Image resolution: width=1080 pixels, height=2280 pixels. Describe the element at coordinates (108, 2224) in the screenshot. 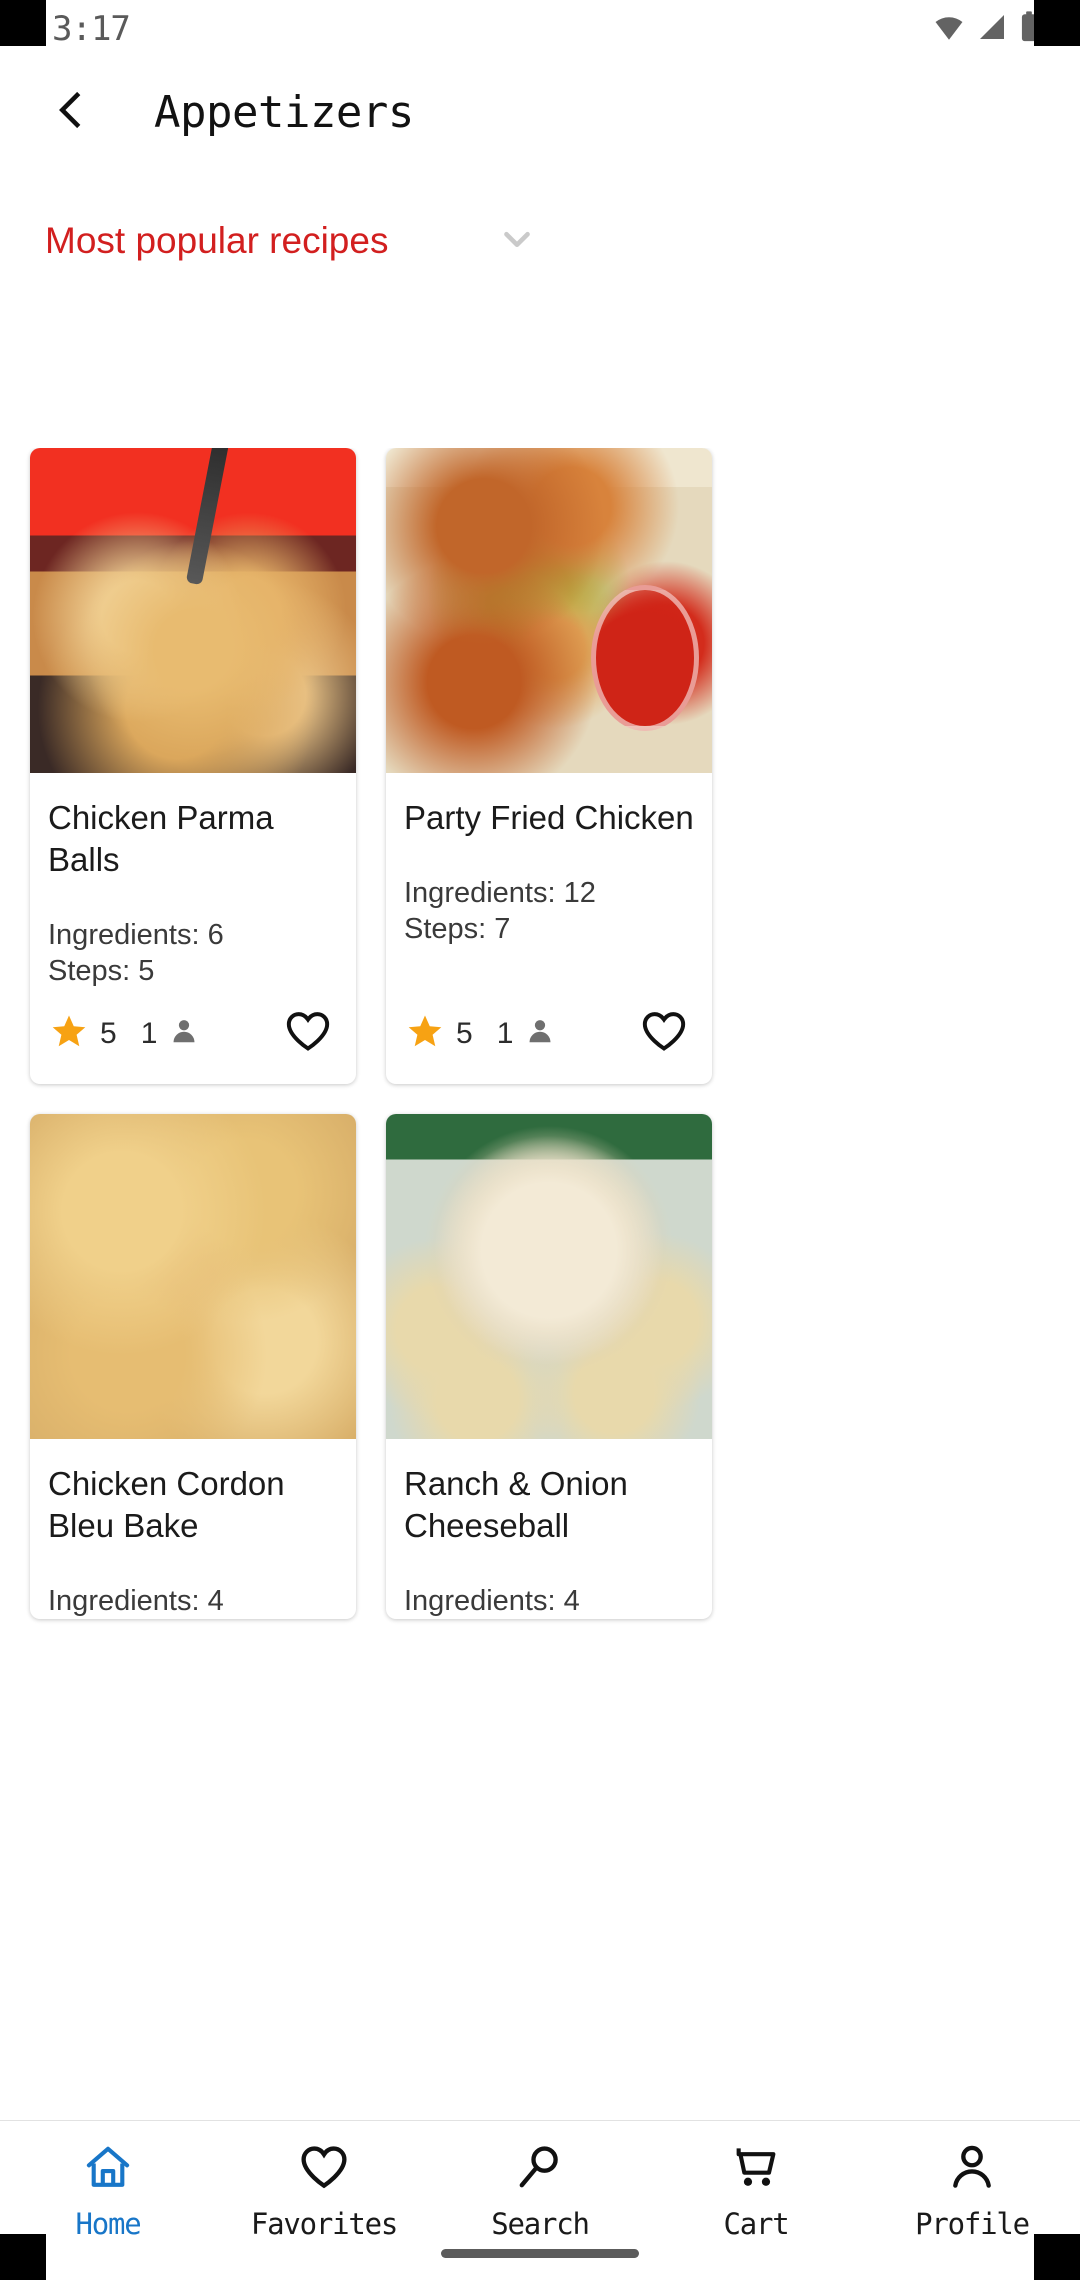

I see `nav-label-home: Home` at that location.